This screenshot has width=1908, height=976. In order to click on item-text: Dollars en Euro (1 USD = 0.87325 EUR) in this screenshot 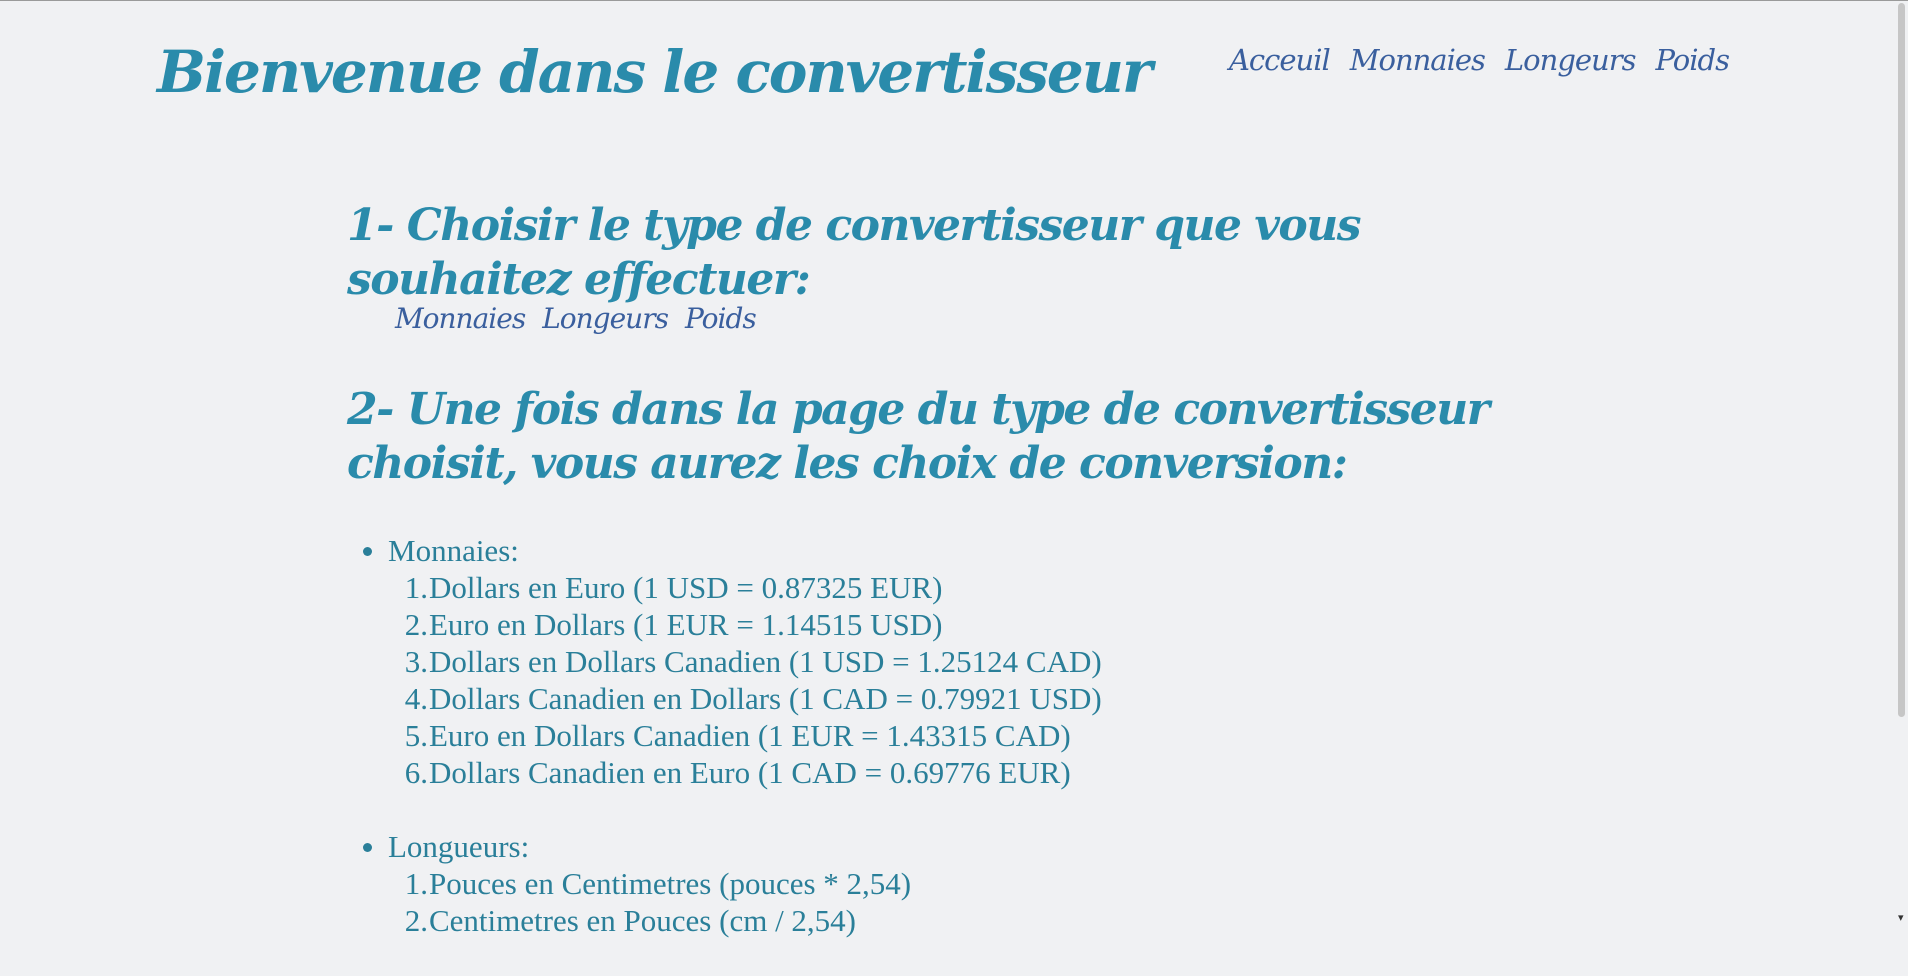, I will do `click(686, 587)`.